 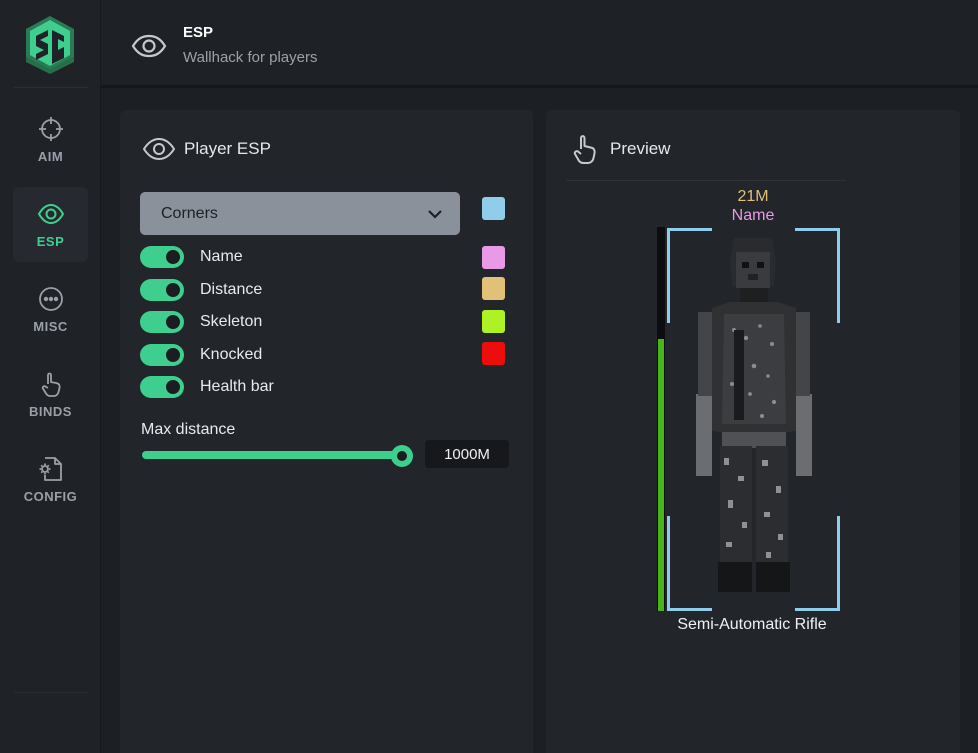 I want to click on crosshair-icon, so click(x=50, y=129).